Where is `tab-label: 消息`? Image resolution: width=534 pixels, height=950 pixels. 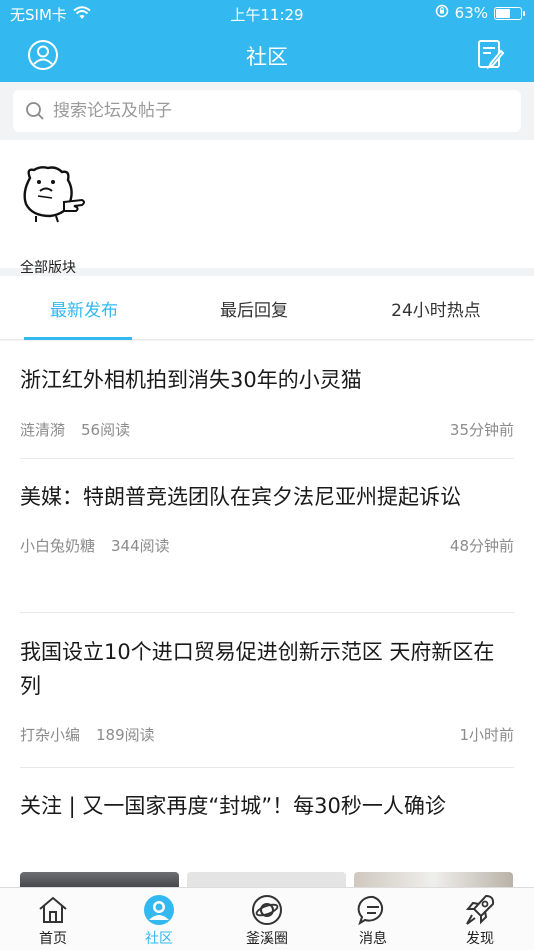 tab-label: 消息 is located at coordinates (373, 939).